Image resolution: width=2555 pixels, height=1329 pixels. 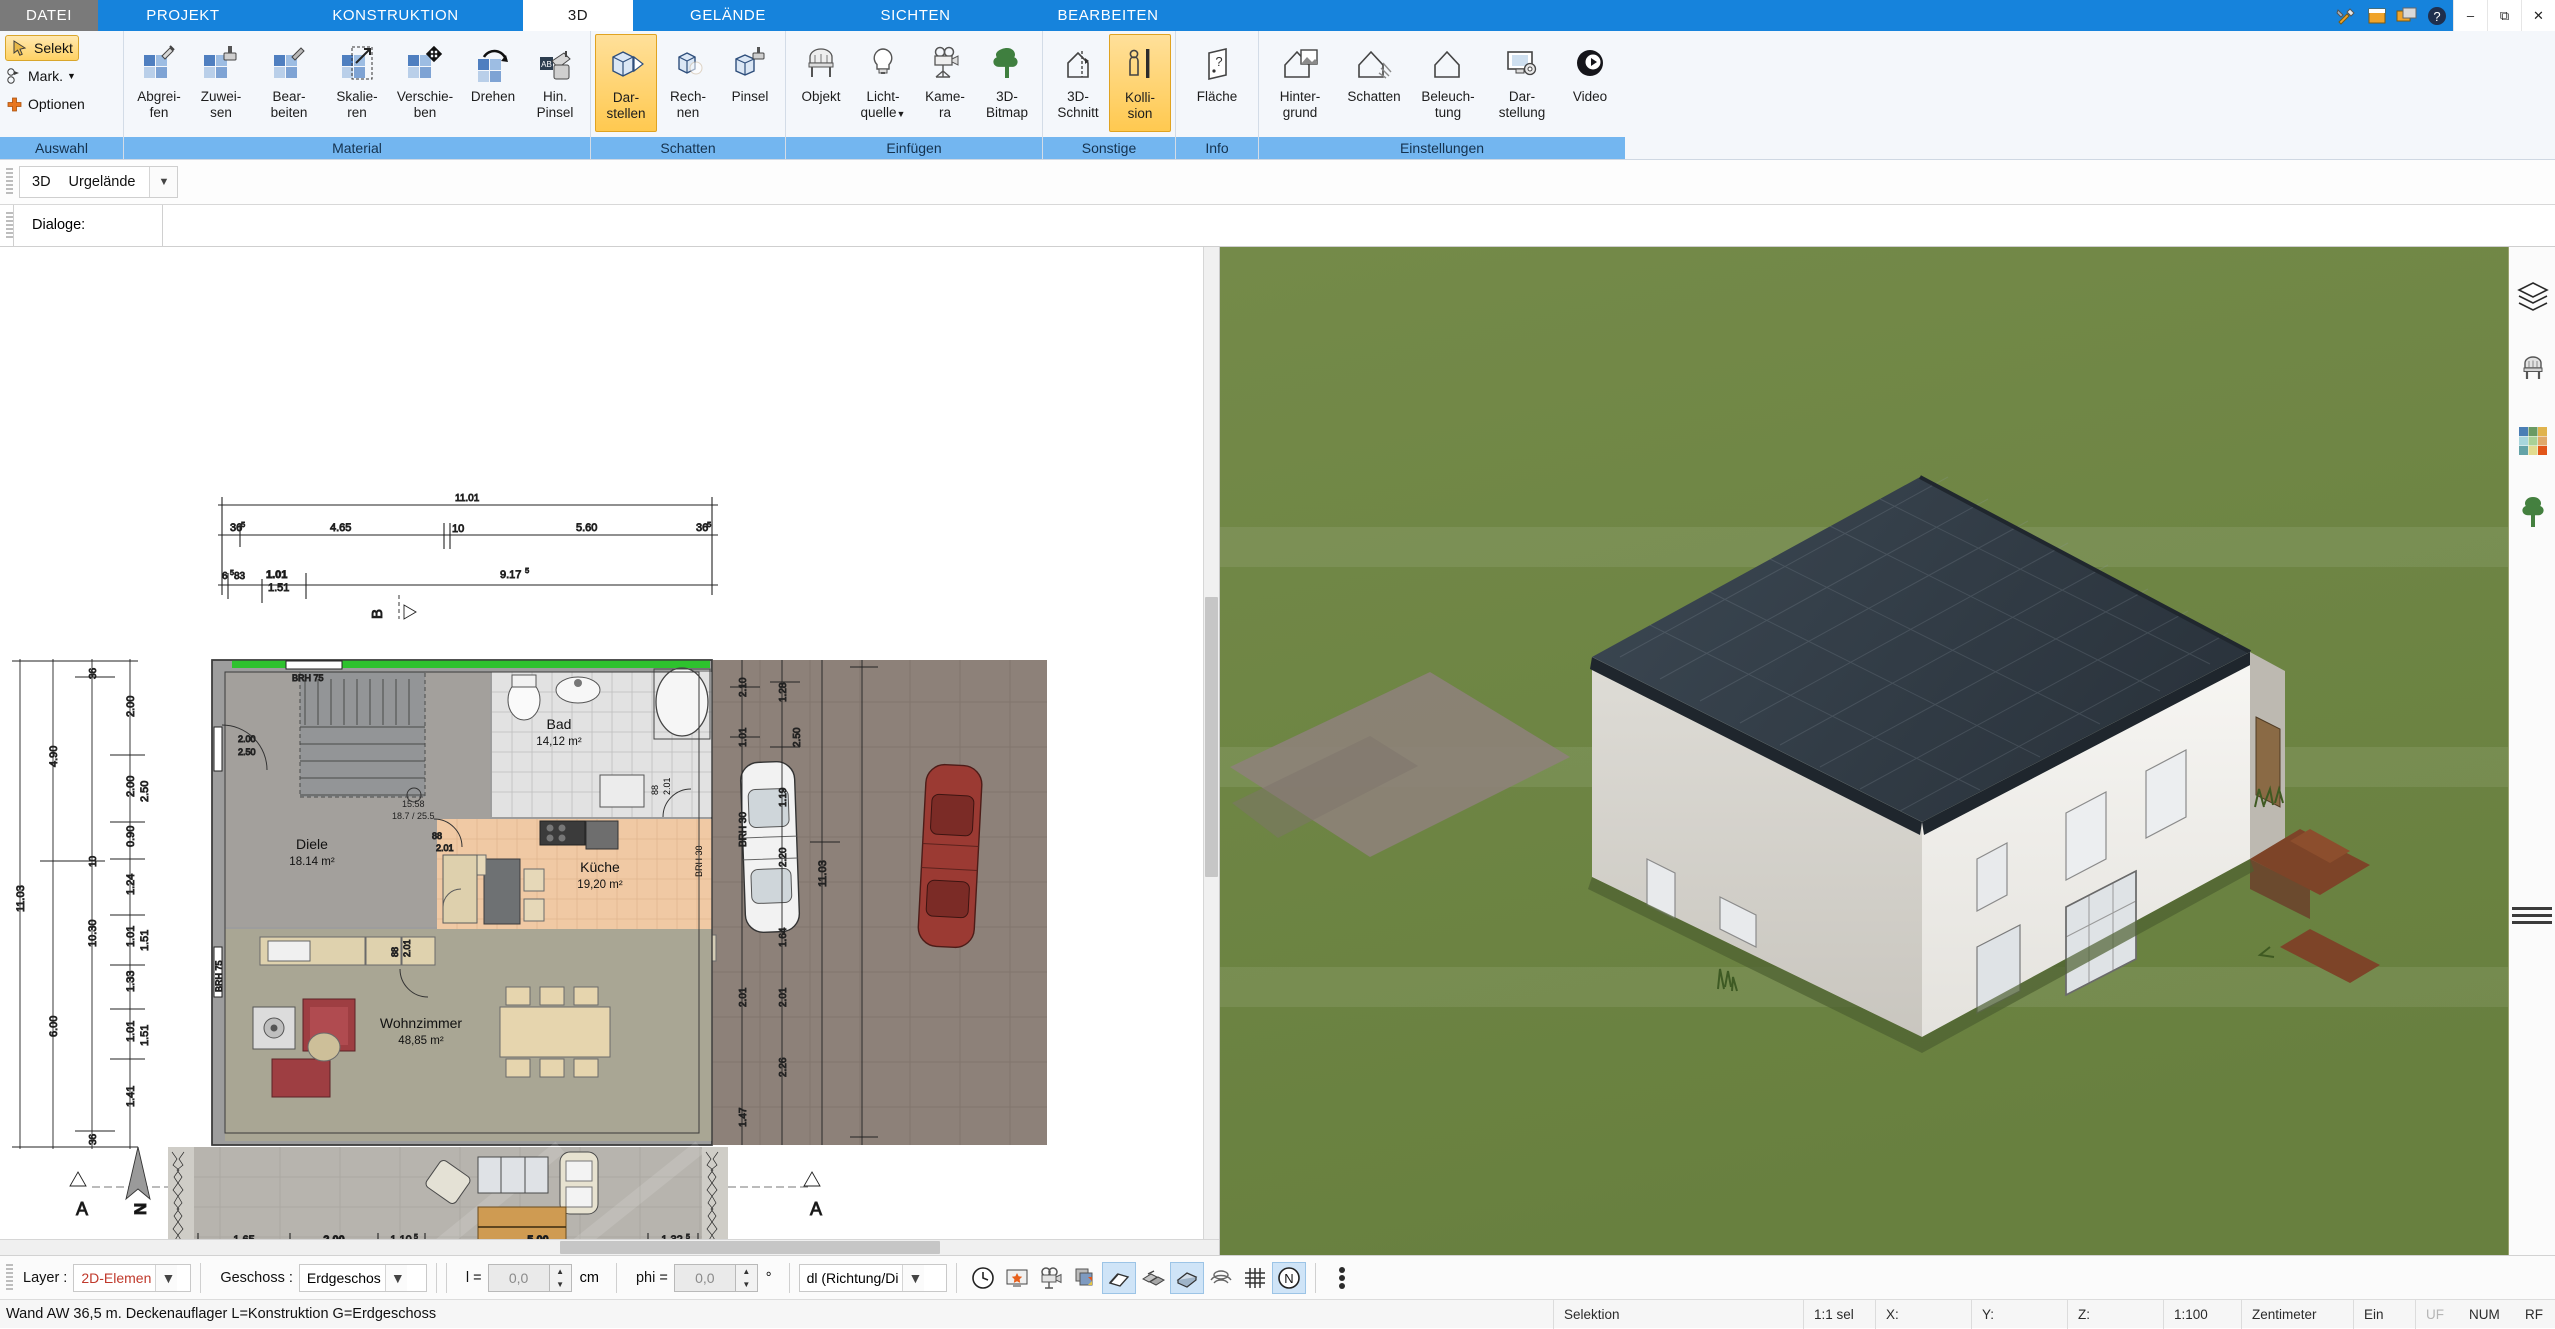 I want to click on svg-text: 1.01, so click(x=131, y=936).